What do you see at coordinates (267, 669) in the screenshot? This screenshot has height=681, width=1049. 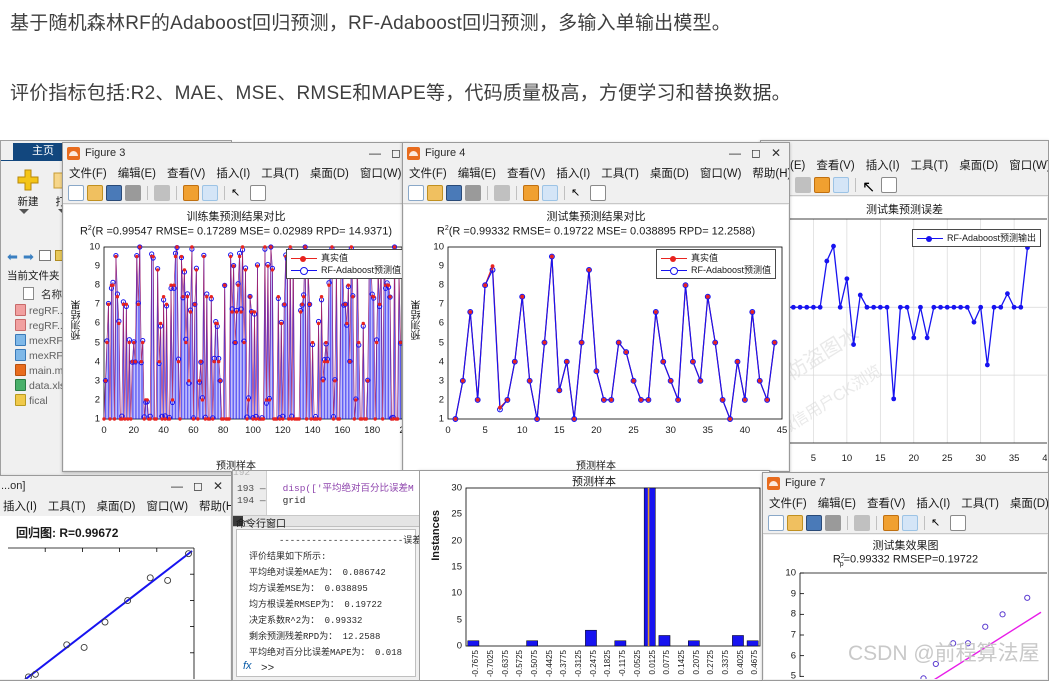 I see `command-prompt: >>` at bounding box center [267, 669].